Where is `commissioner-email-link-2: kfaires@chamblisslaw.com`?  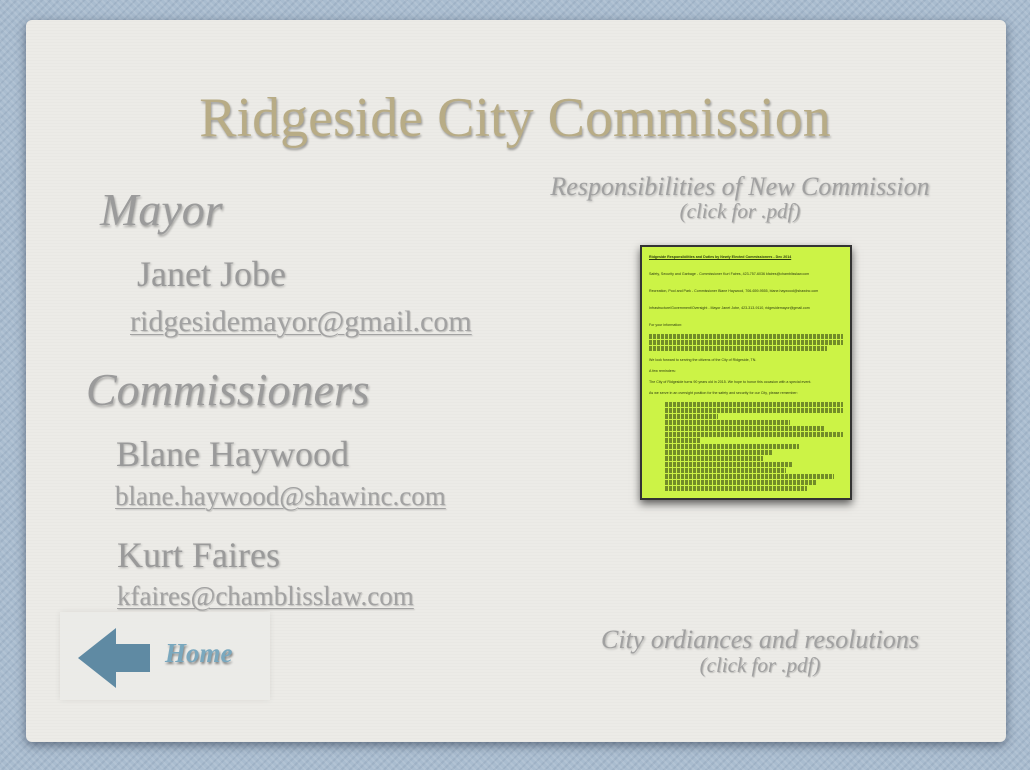
commissioner-email-link-2: kfaires@chamblisslaw.com is located at coordinates (265, 596).